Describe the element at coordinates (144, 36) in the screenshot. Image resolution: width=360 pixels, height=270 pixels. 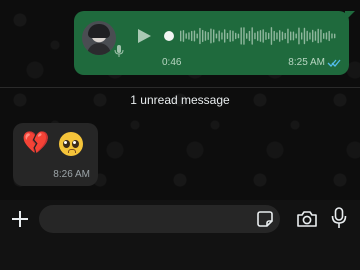
I see `play-icon` at that location.